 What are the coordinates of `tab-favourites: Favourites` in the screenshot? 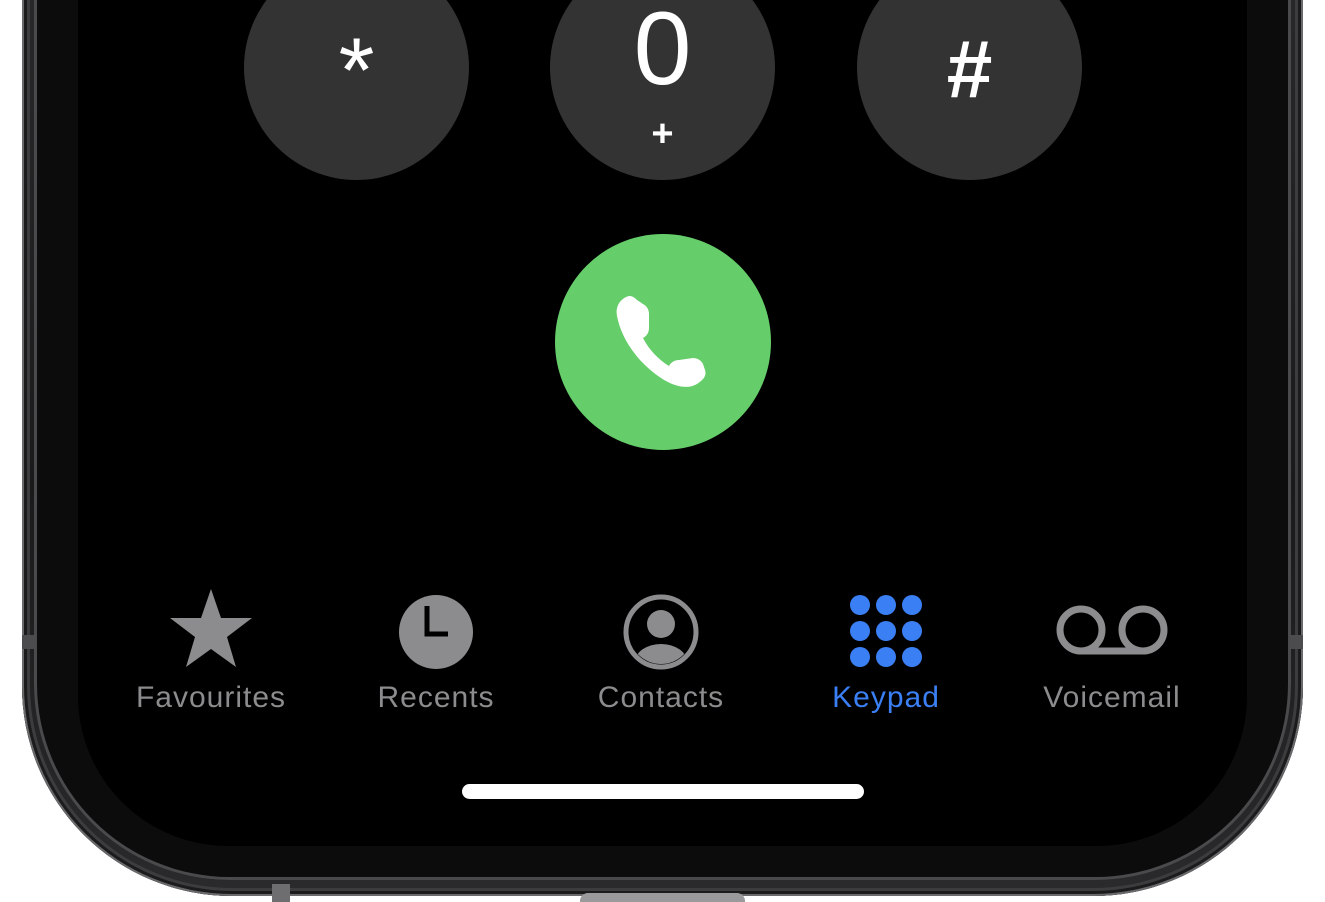 It's located at (211, 655).